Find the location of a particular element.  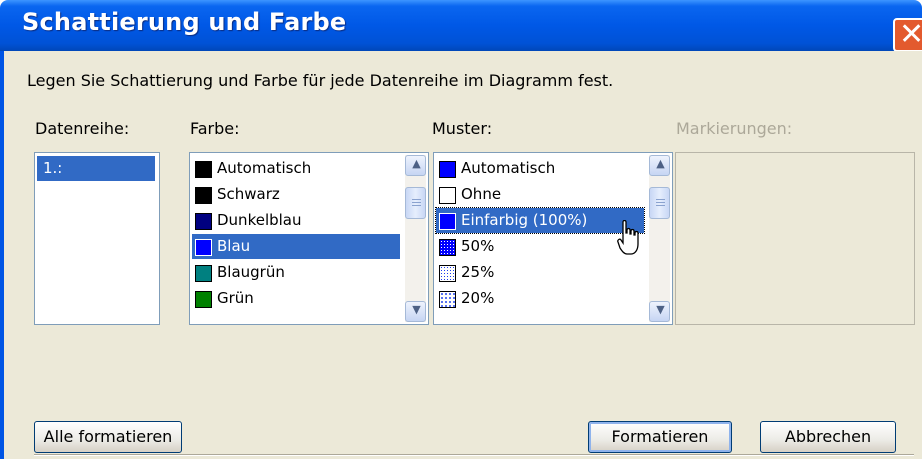

farbe-item-label: Schwarz is located at coordinates (248, 194).